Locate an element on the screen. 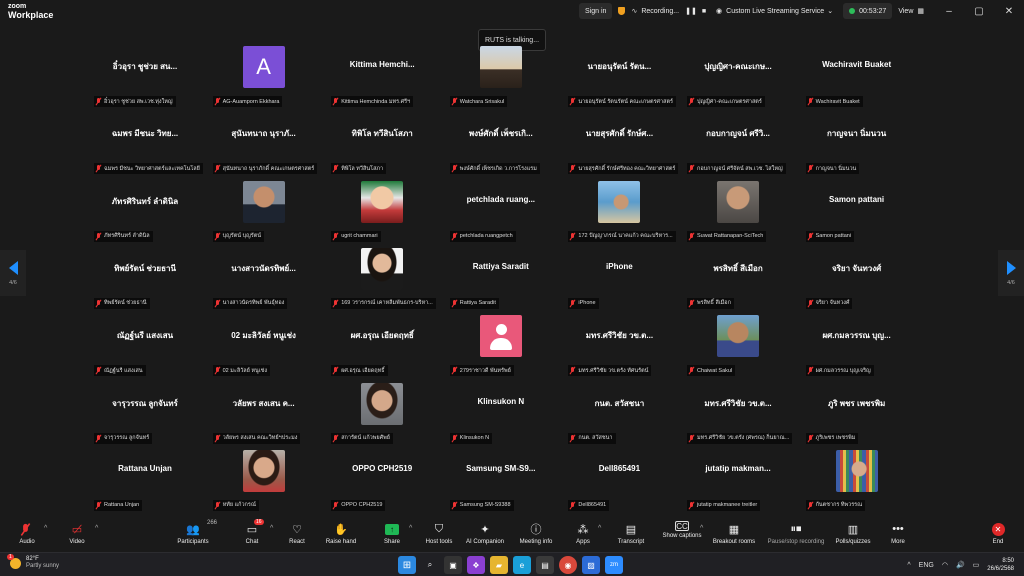 Image resolution: width=1024 pixels, height=576 pixels. chevron-up-icon: ^ is located at coordinates (908, 565).